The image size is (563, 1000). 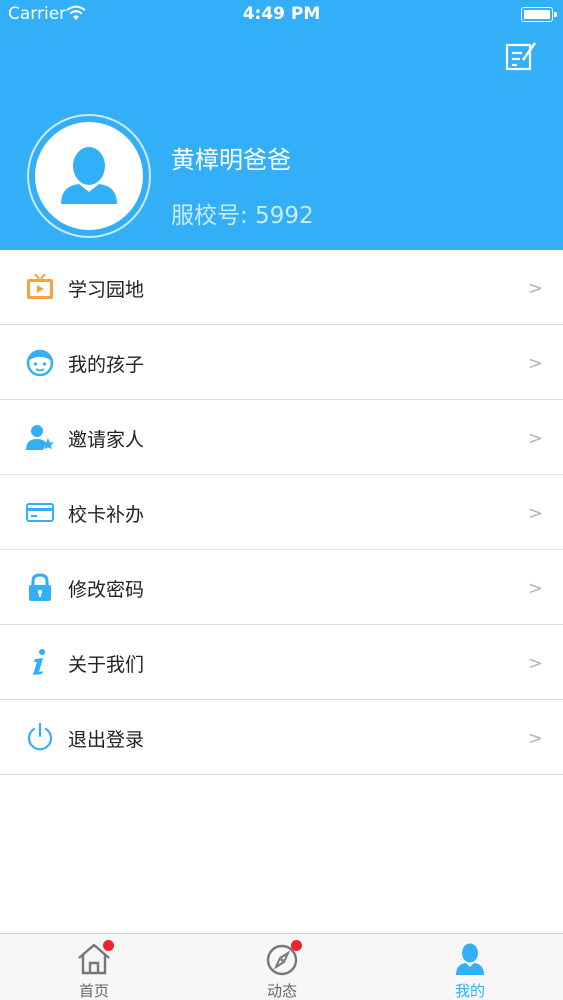 What do you see at coordinates (281, 662) in the screenshot?
I see `menu-item-about-us: 关于我们 >` at bounding box center [281, 662].